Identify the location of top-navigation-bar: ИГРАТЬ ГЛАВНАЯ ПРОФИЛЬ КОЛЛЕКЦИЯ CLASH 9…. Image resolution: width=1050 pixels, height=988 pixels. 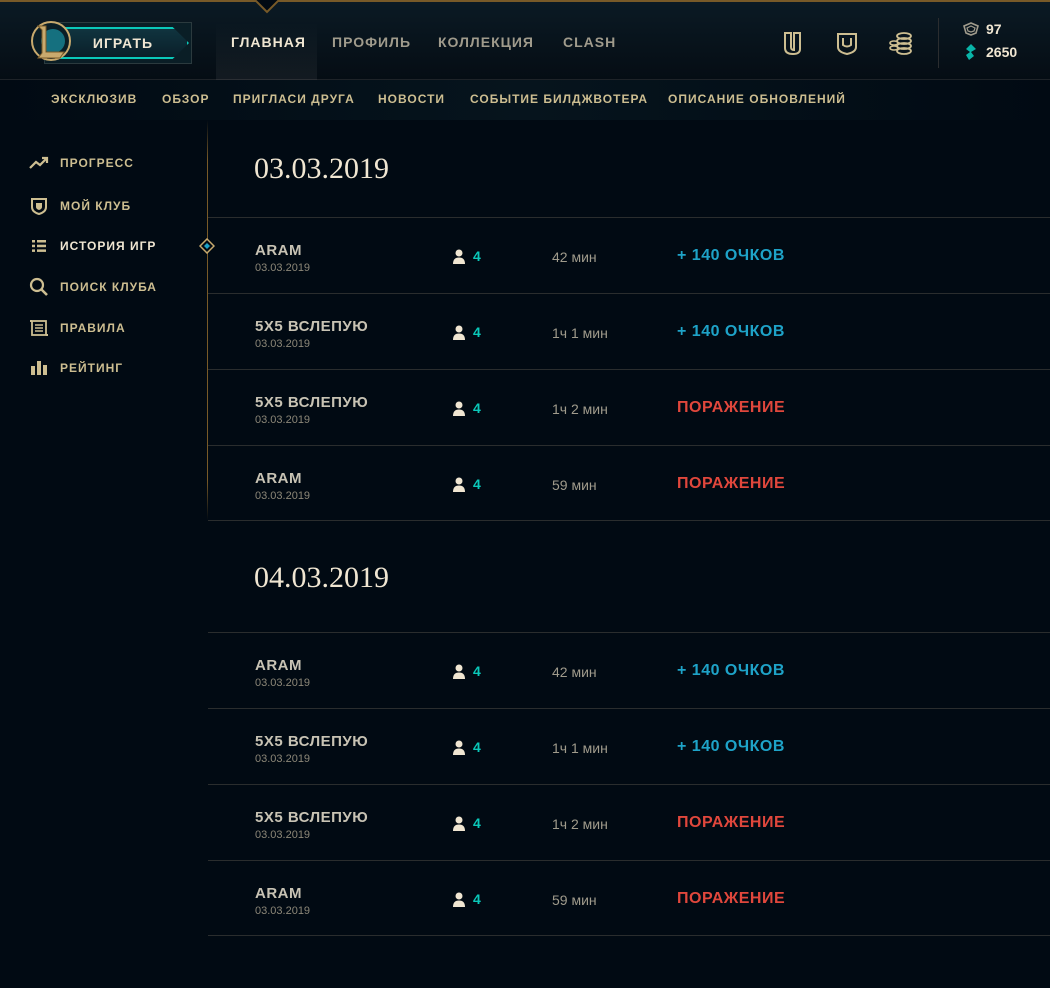
(525, 41).